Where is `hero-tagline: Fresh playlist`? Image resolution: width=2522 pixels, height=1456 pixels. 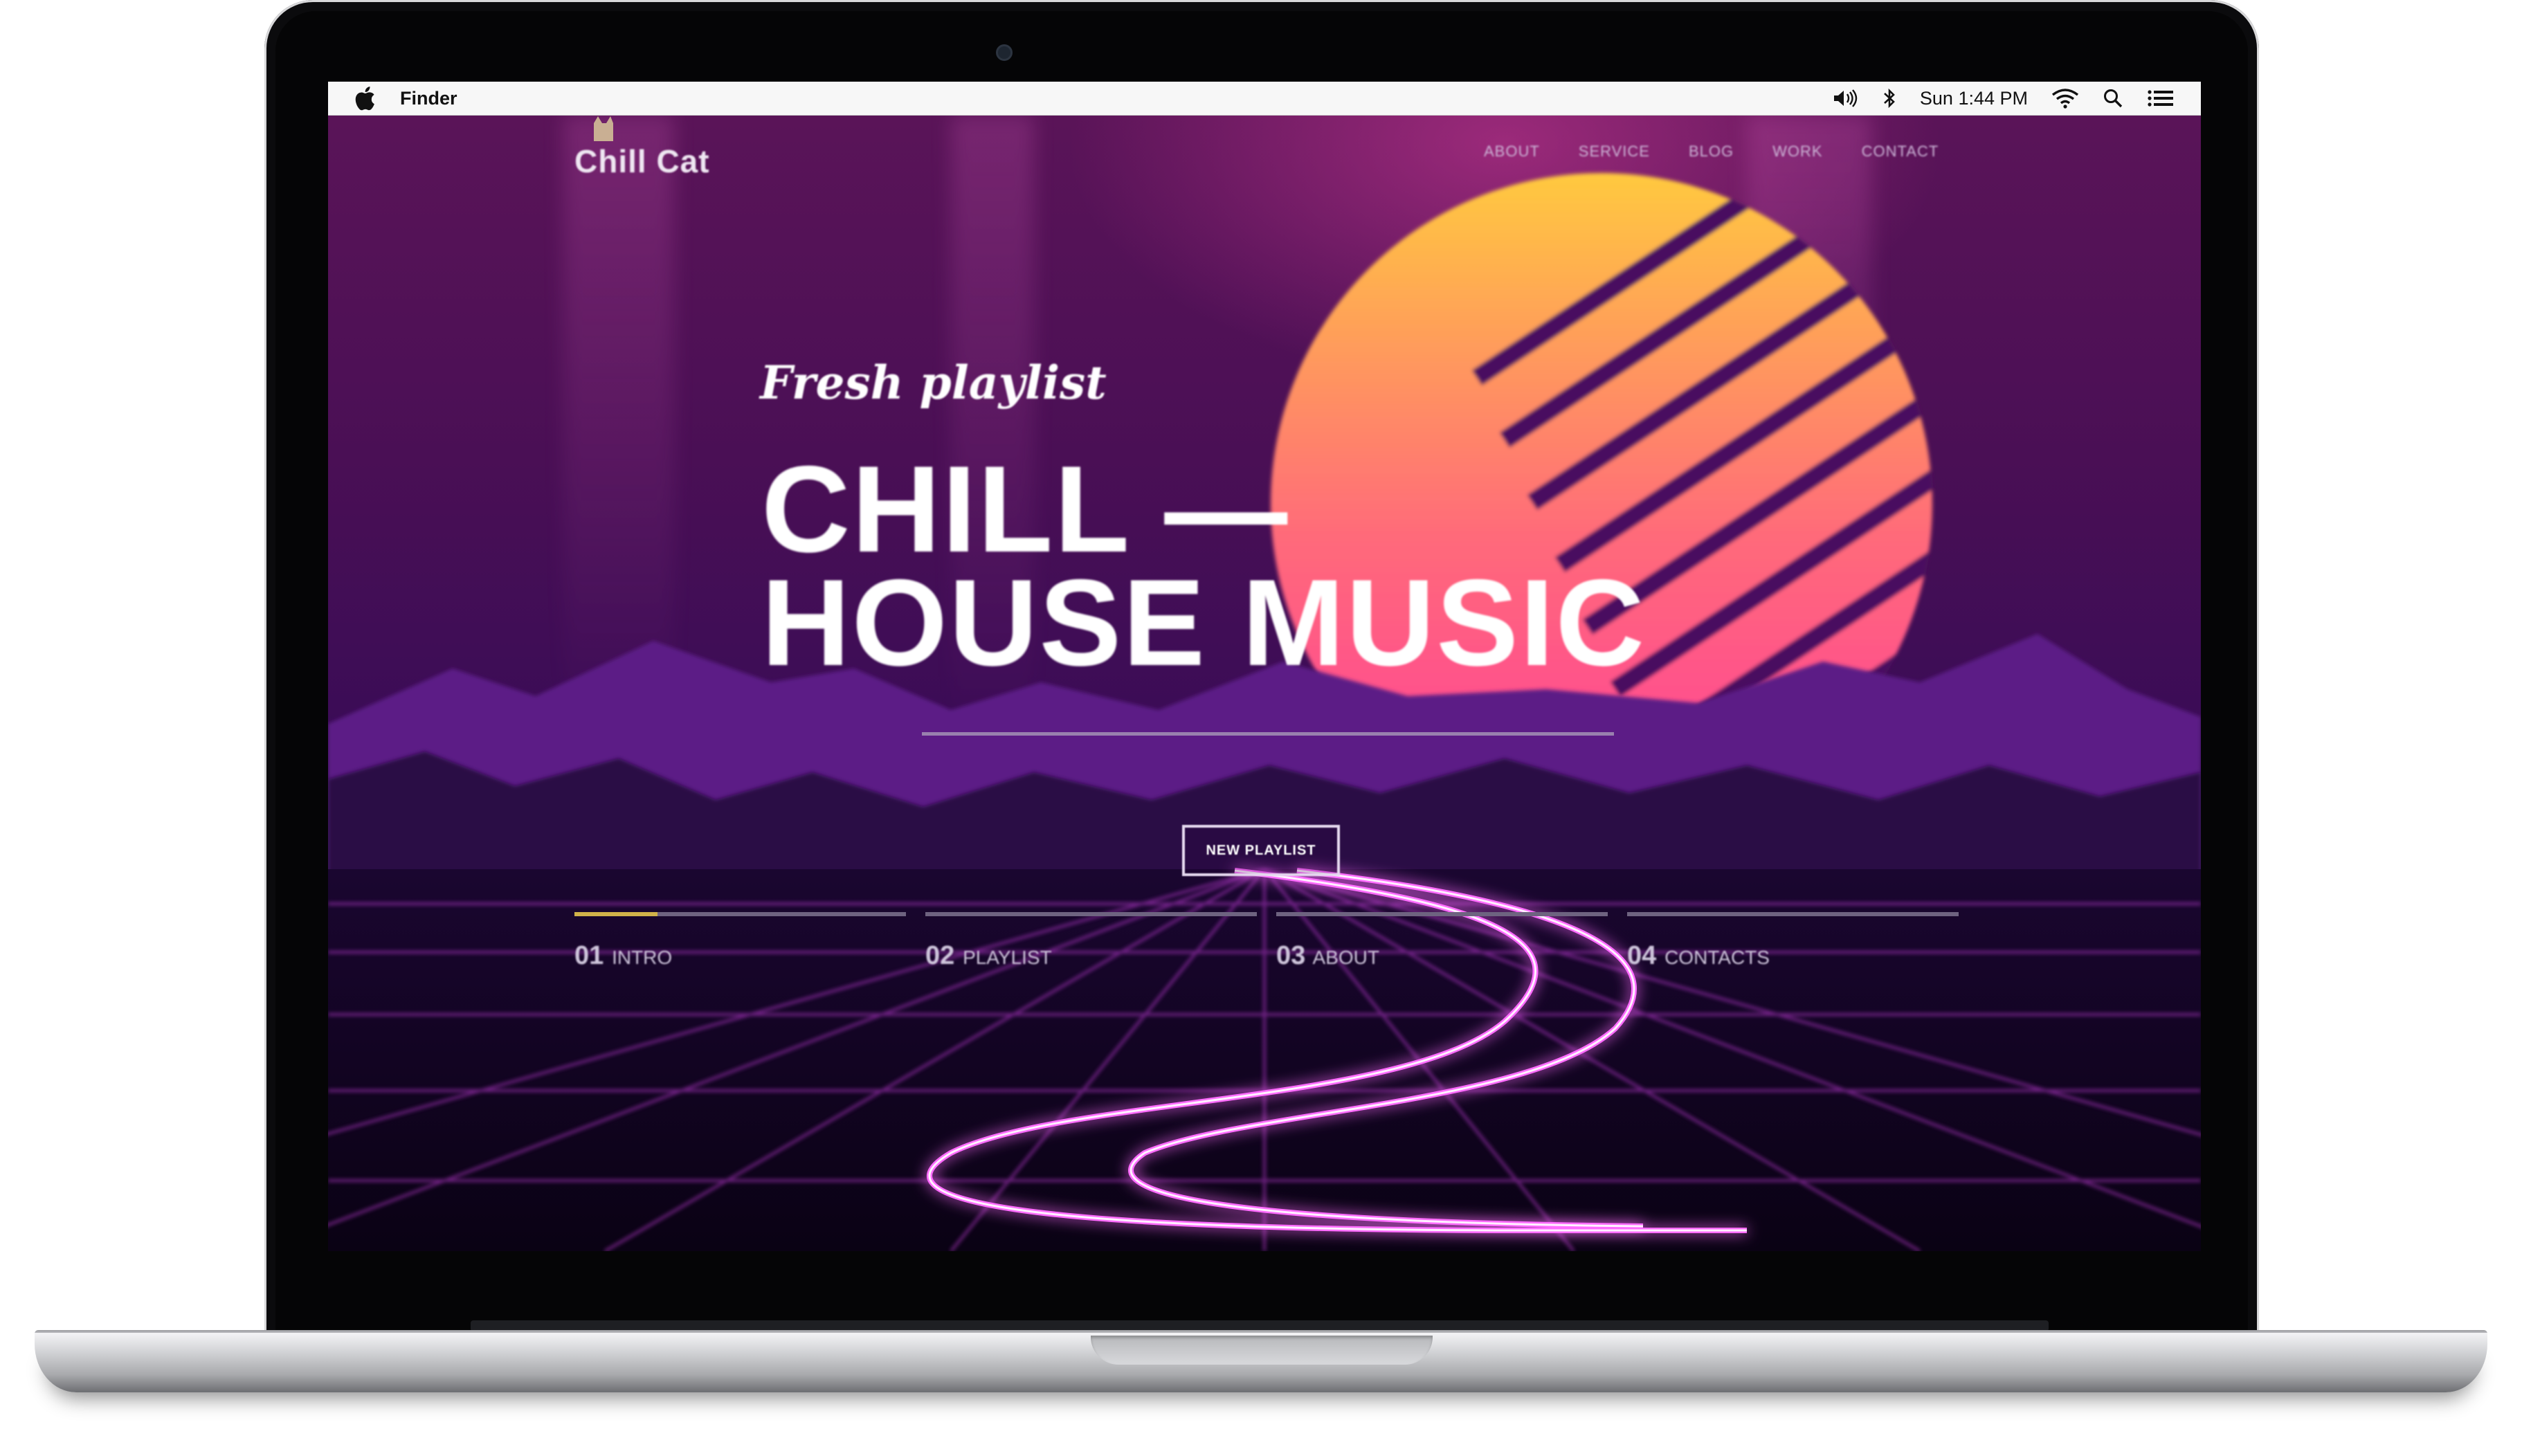
hero-tagline: Fresh playlist is located at coordinates (933, 383).